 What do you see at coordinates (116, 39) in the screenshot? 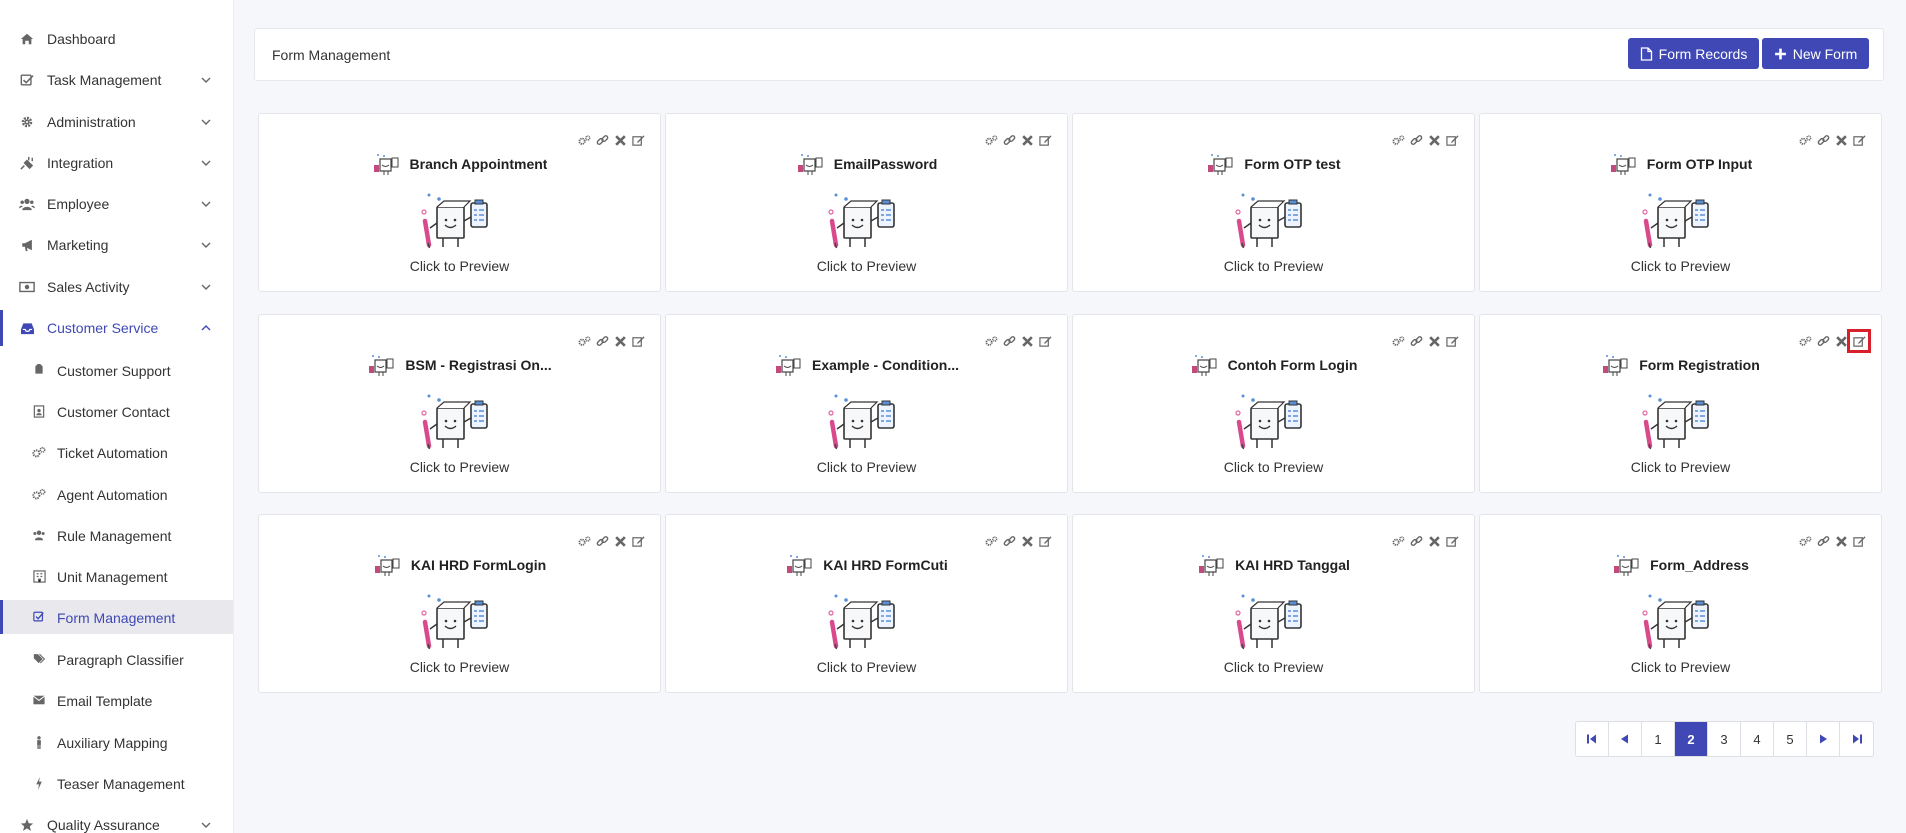
I see `sidebar-item-dashboard: Dashboard` at bounding box center [116, 39].